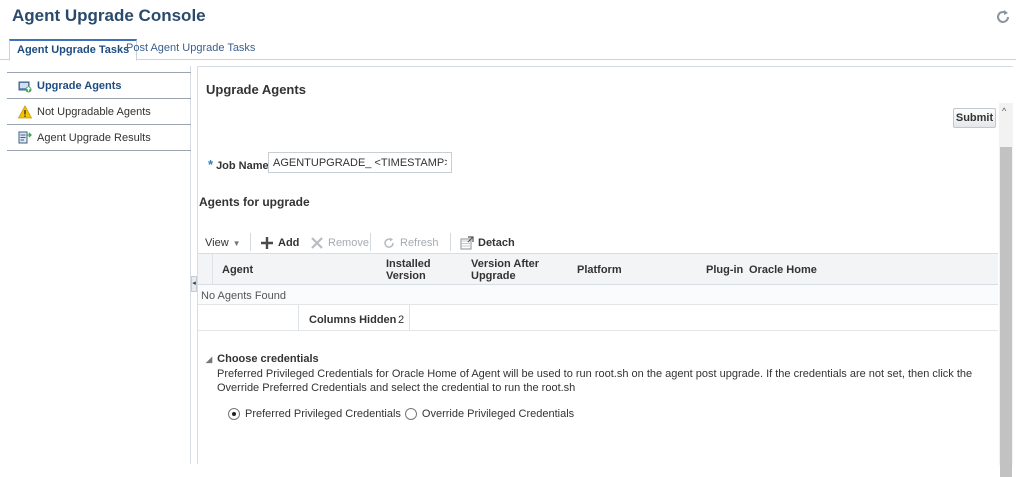  What do you see at coordinates (25, 86) in the screenshot?
I see `upgrade-agents-icon` at bounding box center [25, 86].